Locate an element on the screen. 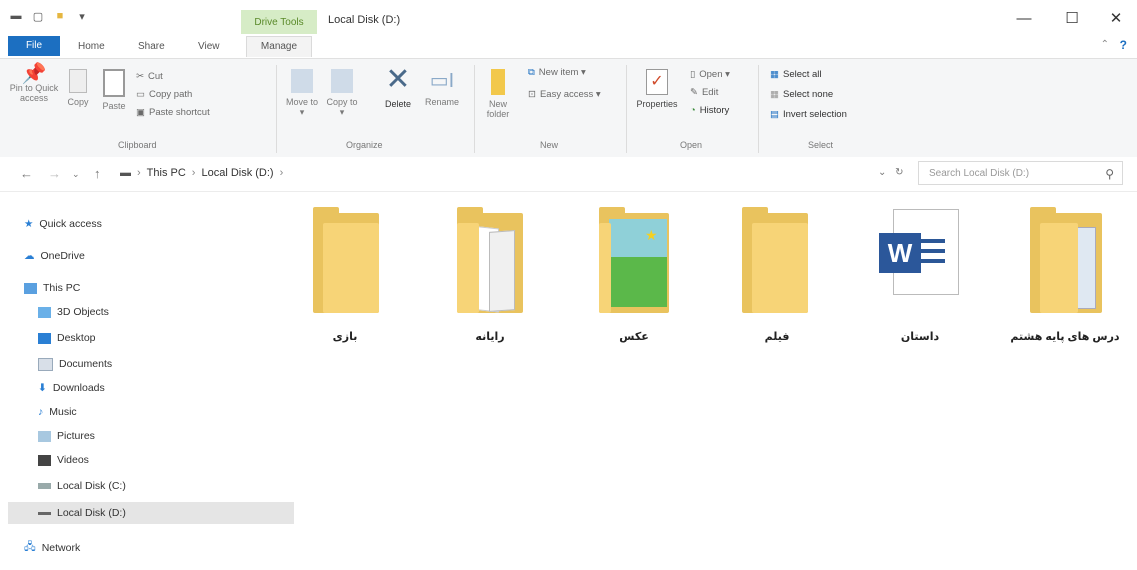 Image resolution: width=1137 pixels, height=570 pixels. history-button: ◔ History is located at coordinates (709, 110).